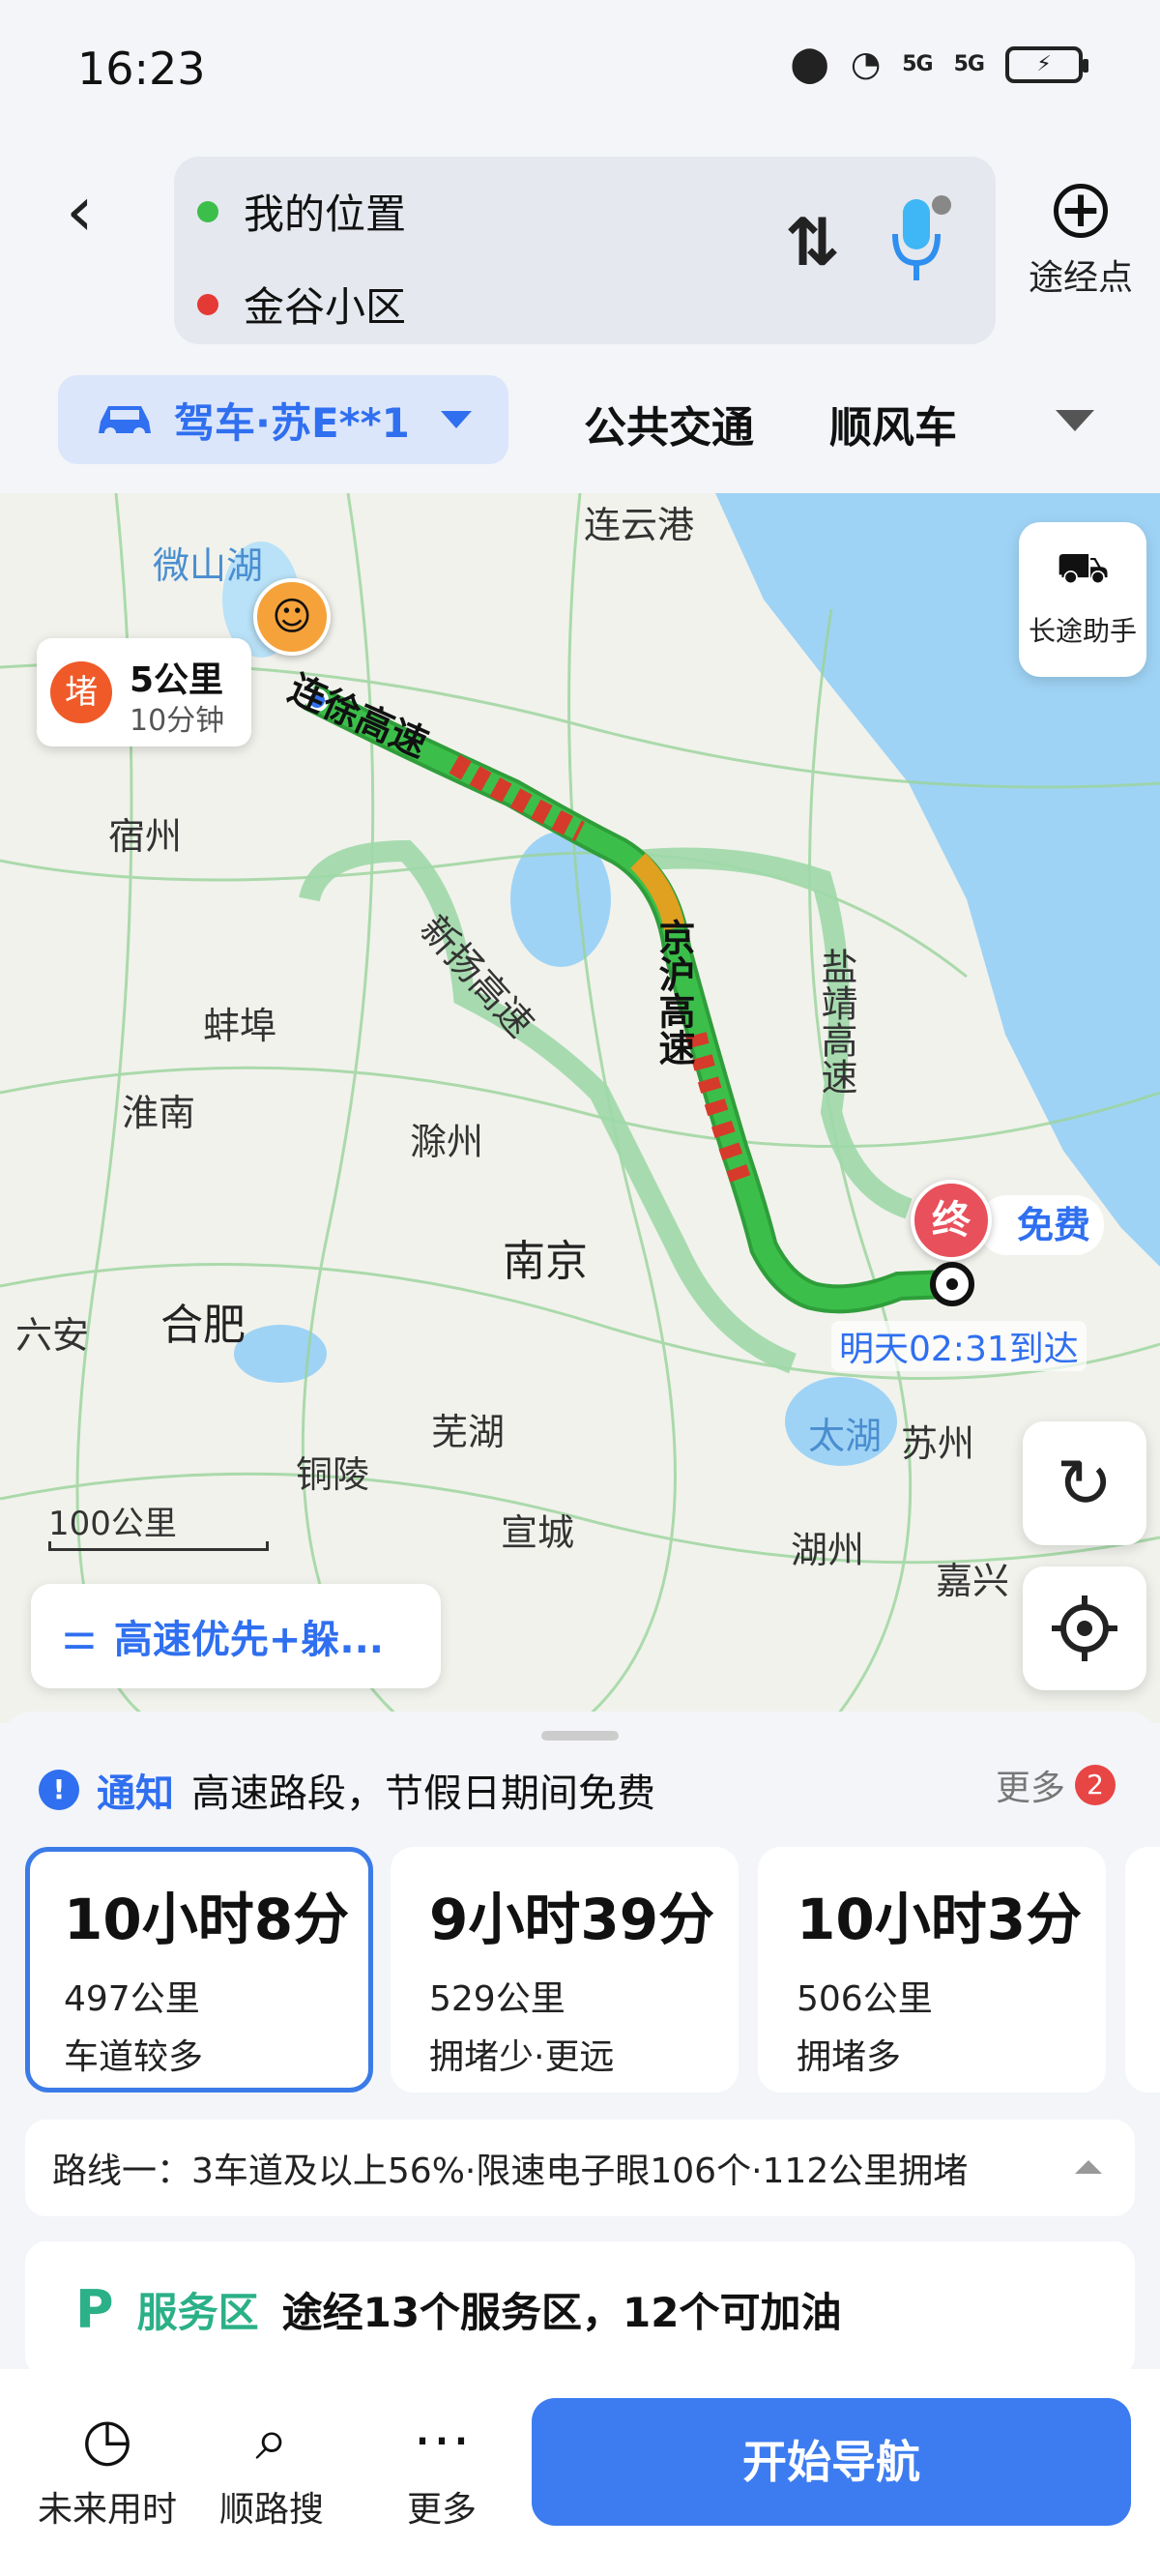 This screenshot has height=2576, width=1160. What do you see at coordinates (159, 1546) in the screenshot?
I see `scale-bar` at bounding box center [159, 1546].